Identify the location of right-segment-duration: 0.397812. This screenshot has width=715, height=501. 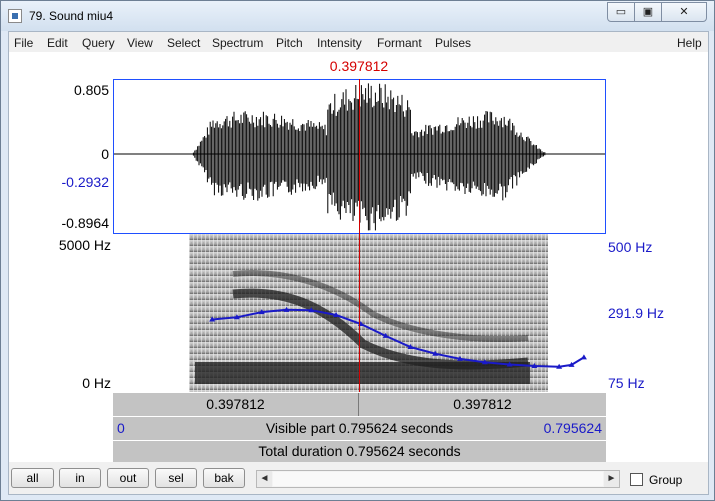
(482, 404).